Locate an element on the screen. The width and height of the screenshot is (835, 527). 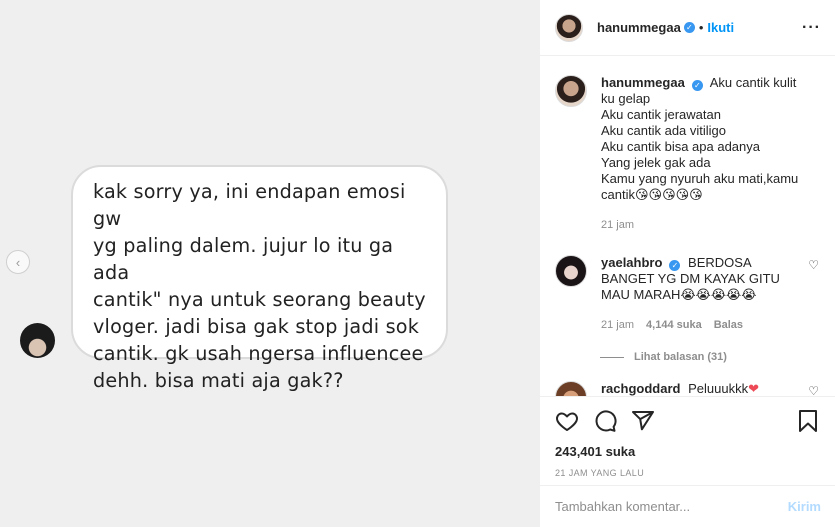
post-timestamp: 21 JAM YANG LALU is located at coordinates (687, 473).